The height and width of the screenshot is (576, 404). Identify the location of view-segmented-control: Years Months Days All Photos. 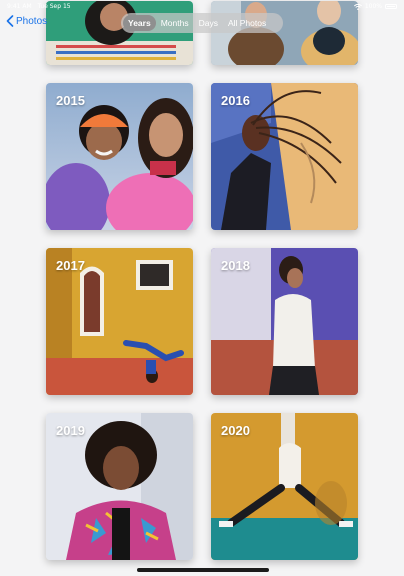
(202, 23).